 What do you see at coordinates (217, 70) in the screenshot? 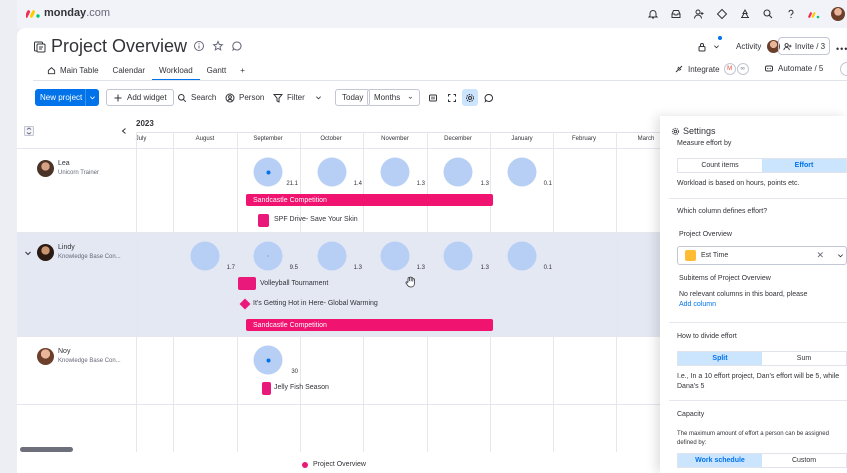
I see `tab-gantt: Gantt` at bounding box center [217, 70].